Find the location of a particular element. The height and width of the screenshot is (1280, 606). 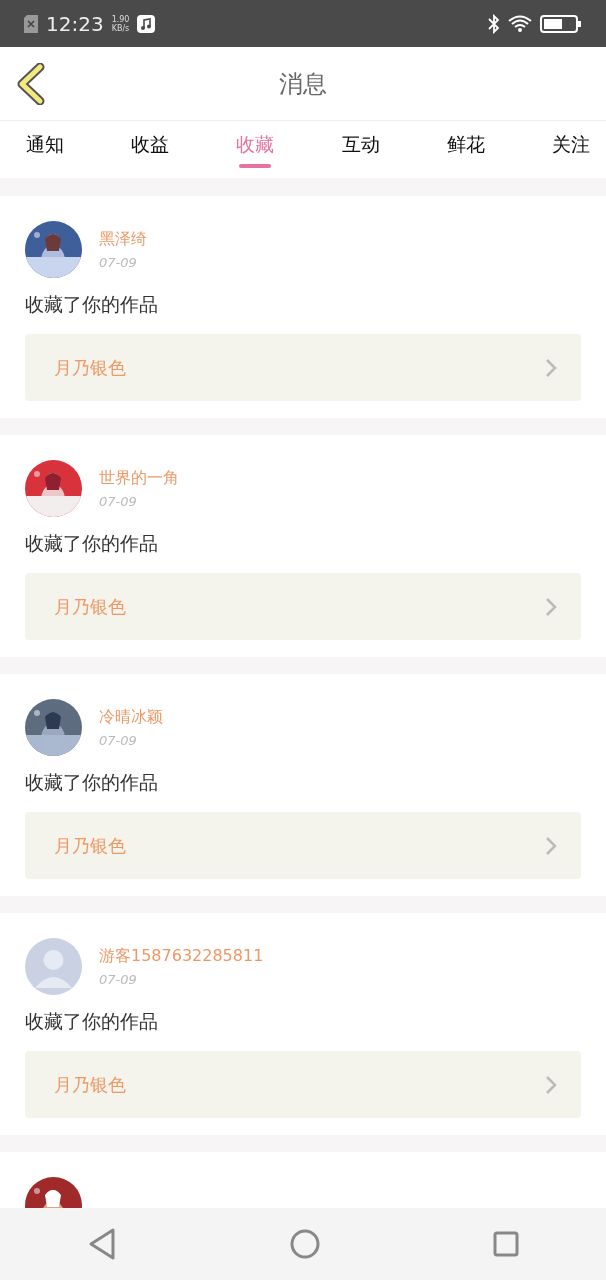

tab: 收益 is located at coordinates (150, 149).